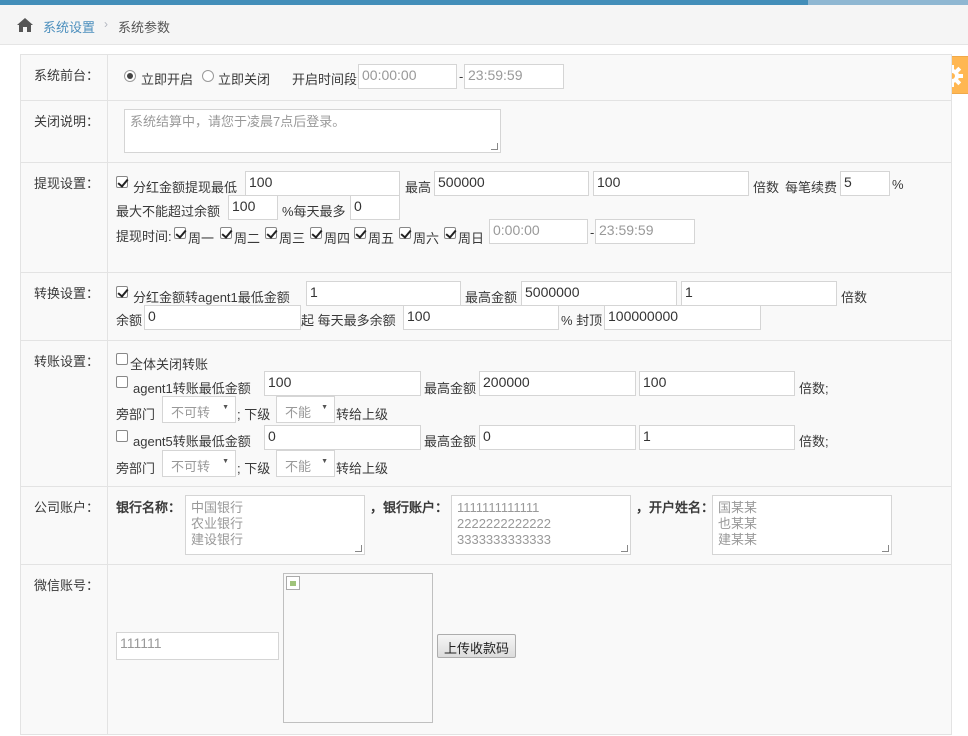 This screenshot has width=968, height=736. I want to click on label-convert: 转换设置：, so click(64, 306).